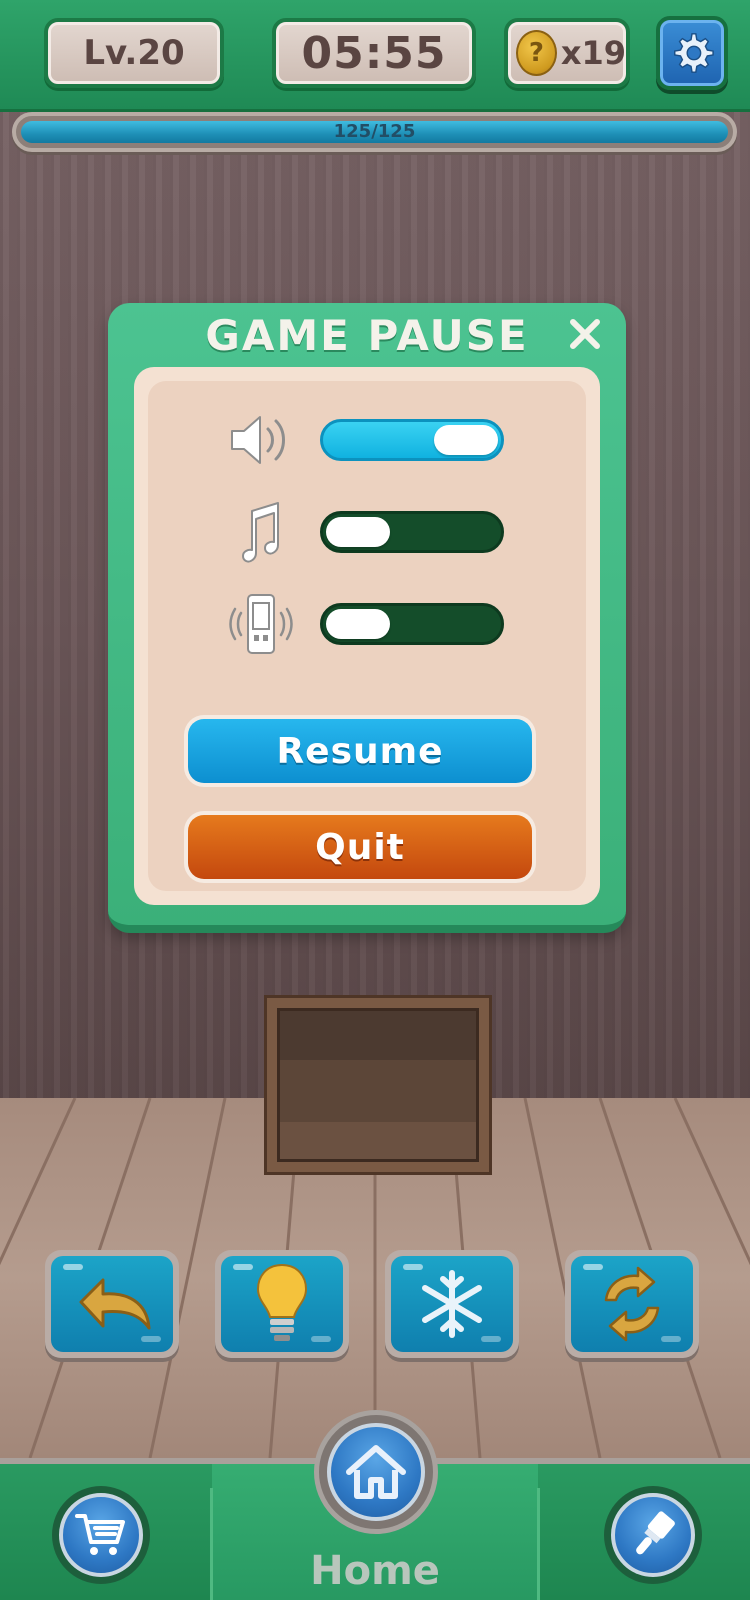 This screenshot has width=750, height=1600. What do you see at coordinates (412, 440) in the screenshot?
I see `sound-toggle` at bounding box center [412, 440].